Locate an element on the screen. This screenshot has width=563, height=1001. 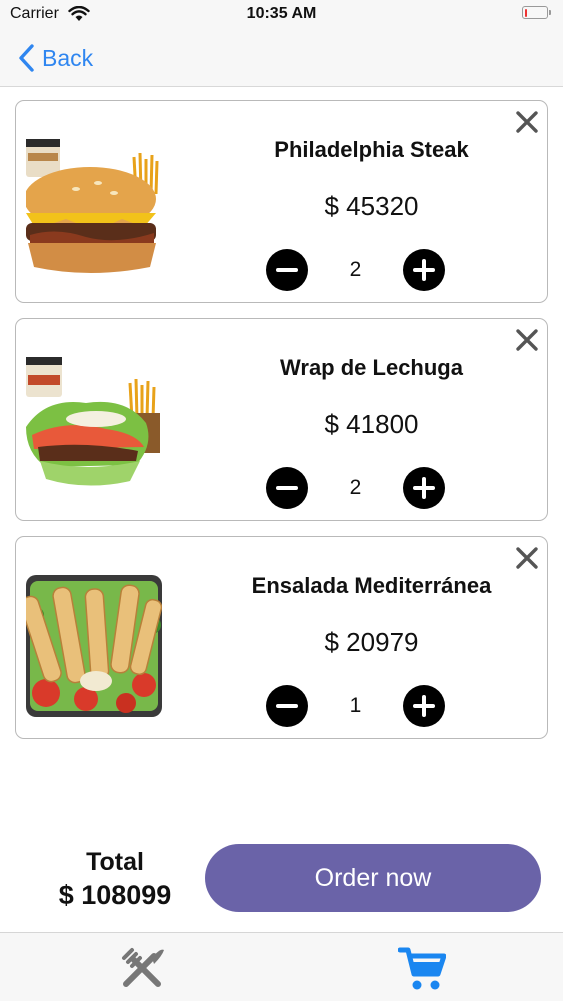
back-label: Back is located at coordinates (68, 57).